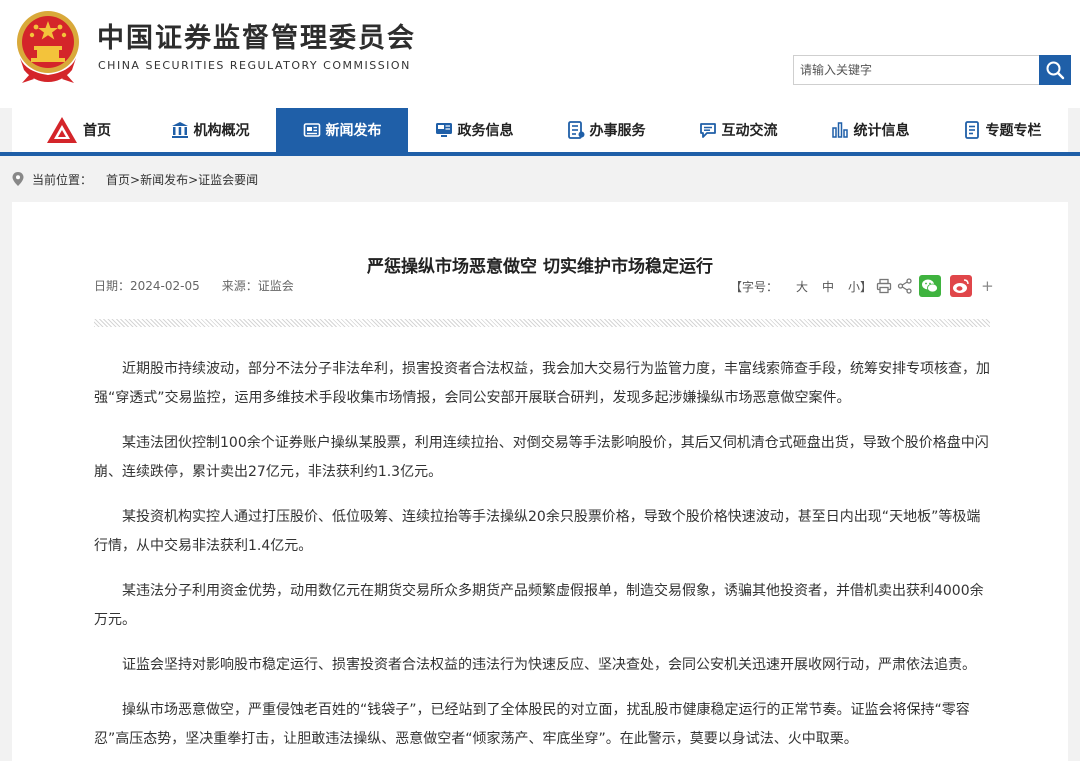  I want to click on breadcrumb-label: 当前位置：, so click(62, 179).